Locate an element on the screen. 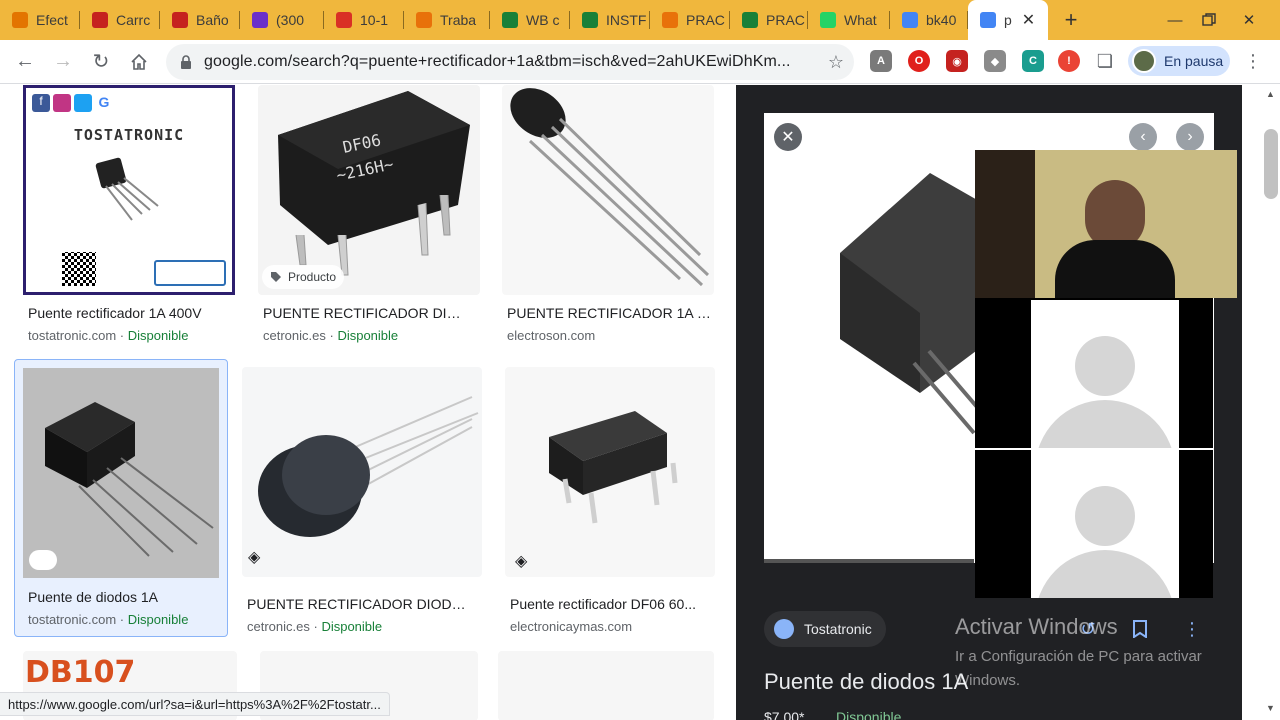  scrollbar-thumb is located at coordinates (1271, 164).